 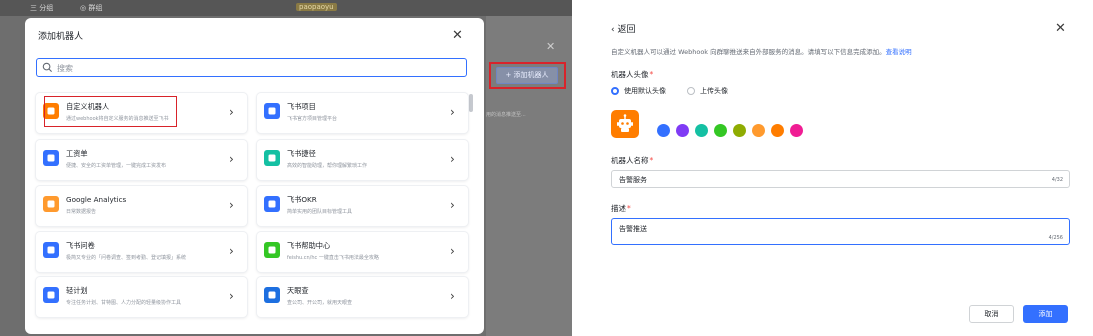 I want to click on app-card: 飞书问卷极简又专业的「问卷调查、签到考勤、登记填报」系统 ›, so click(x=141, y=252).